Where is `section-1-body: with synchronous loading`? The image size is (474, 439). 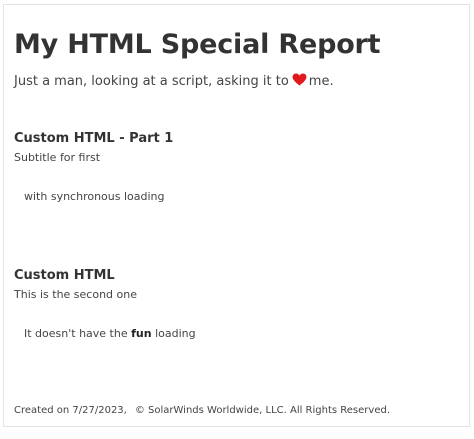 section-1-body: with synchronous loading is located at coordinates (94, 196).